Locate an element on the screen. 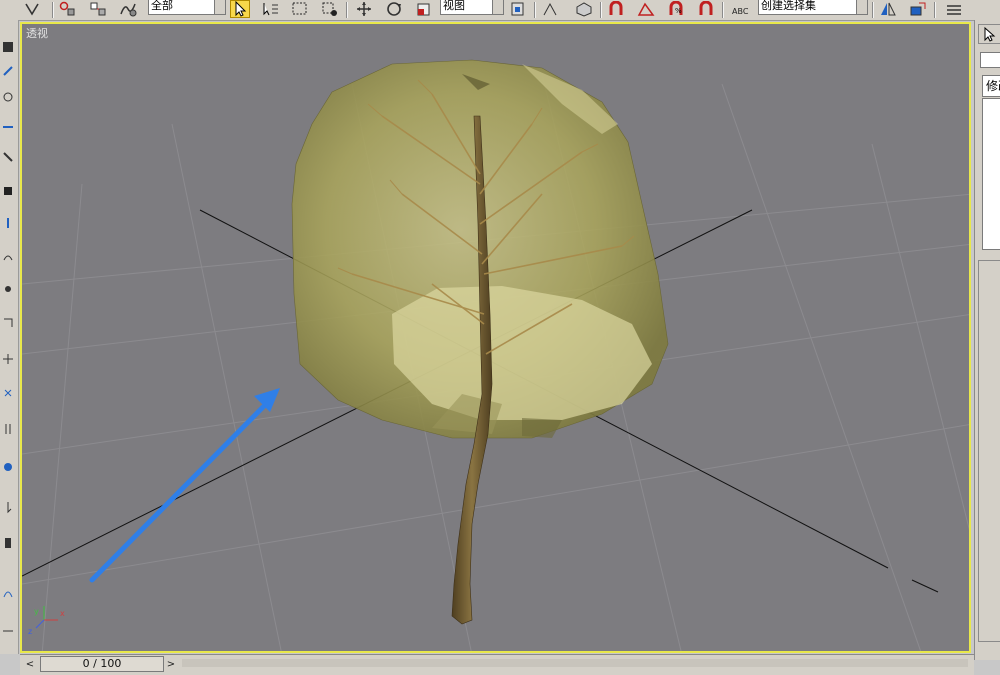 The width and height of the screenshot is (1000, 675). snaps-toggle-icon is located at coordinates (616, 9).